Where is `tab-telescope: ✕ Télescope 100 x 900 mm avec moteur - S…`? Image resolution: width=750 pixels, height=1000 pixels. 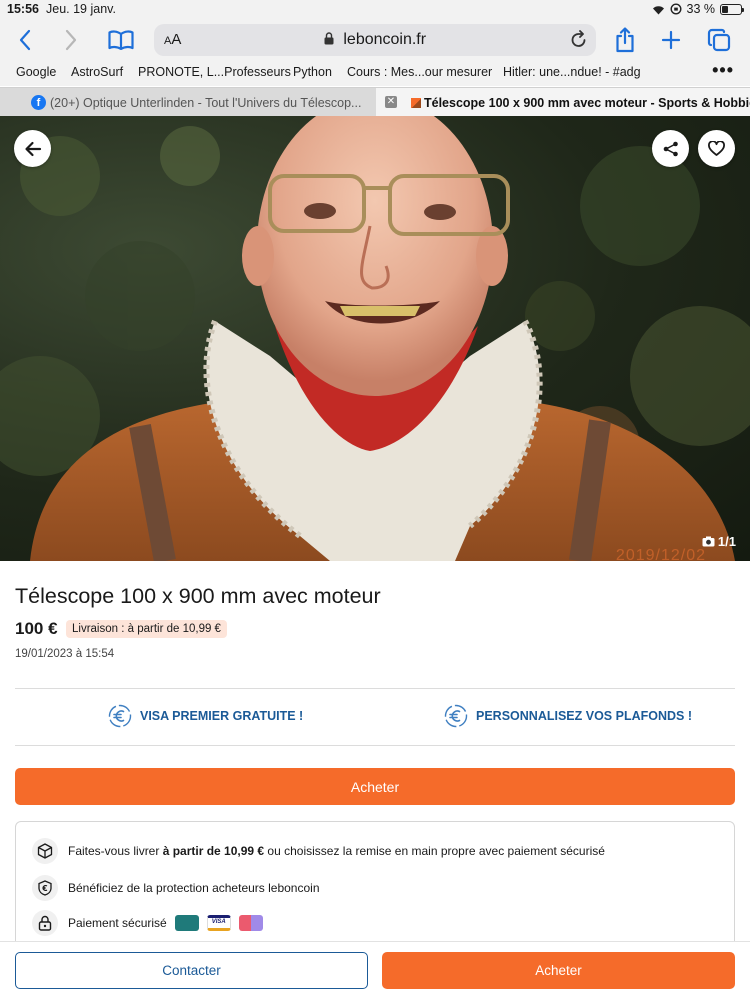
tab-telescope: ✕ Télescope 100 x 900 mm avec moteur - S… is located at coordinates (563, 102).